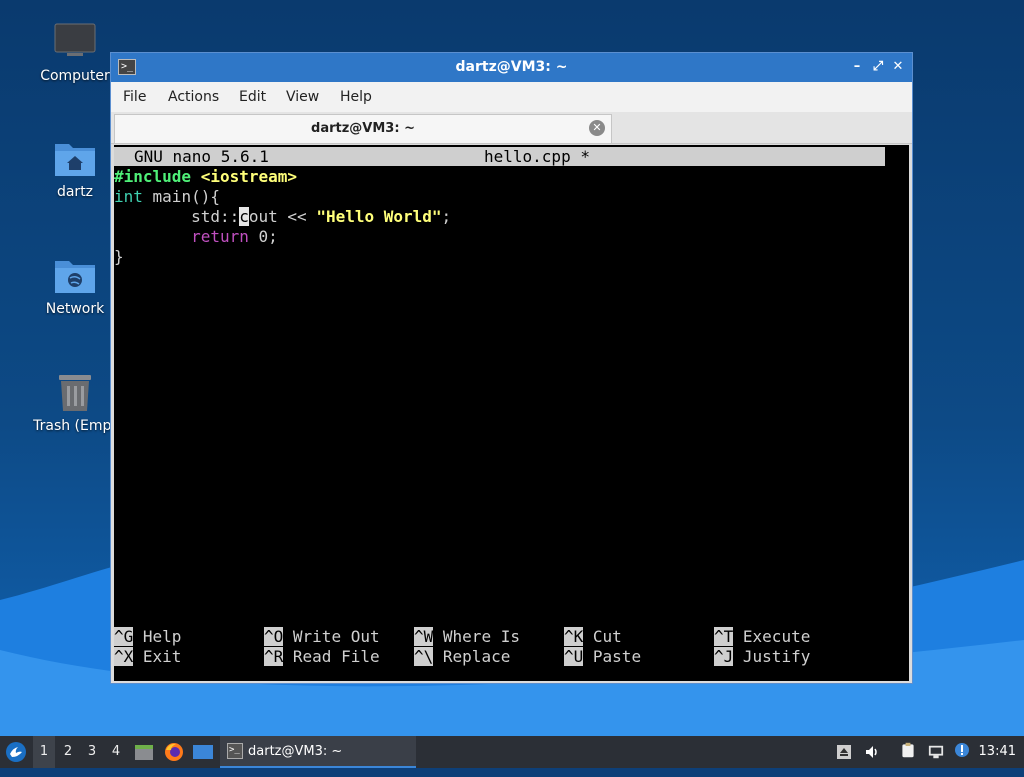  I want to click on menu-file: File, so click(134, 97).